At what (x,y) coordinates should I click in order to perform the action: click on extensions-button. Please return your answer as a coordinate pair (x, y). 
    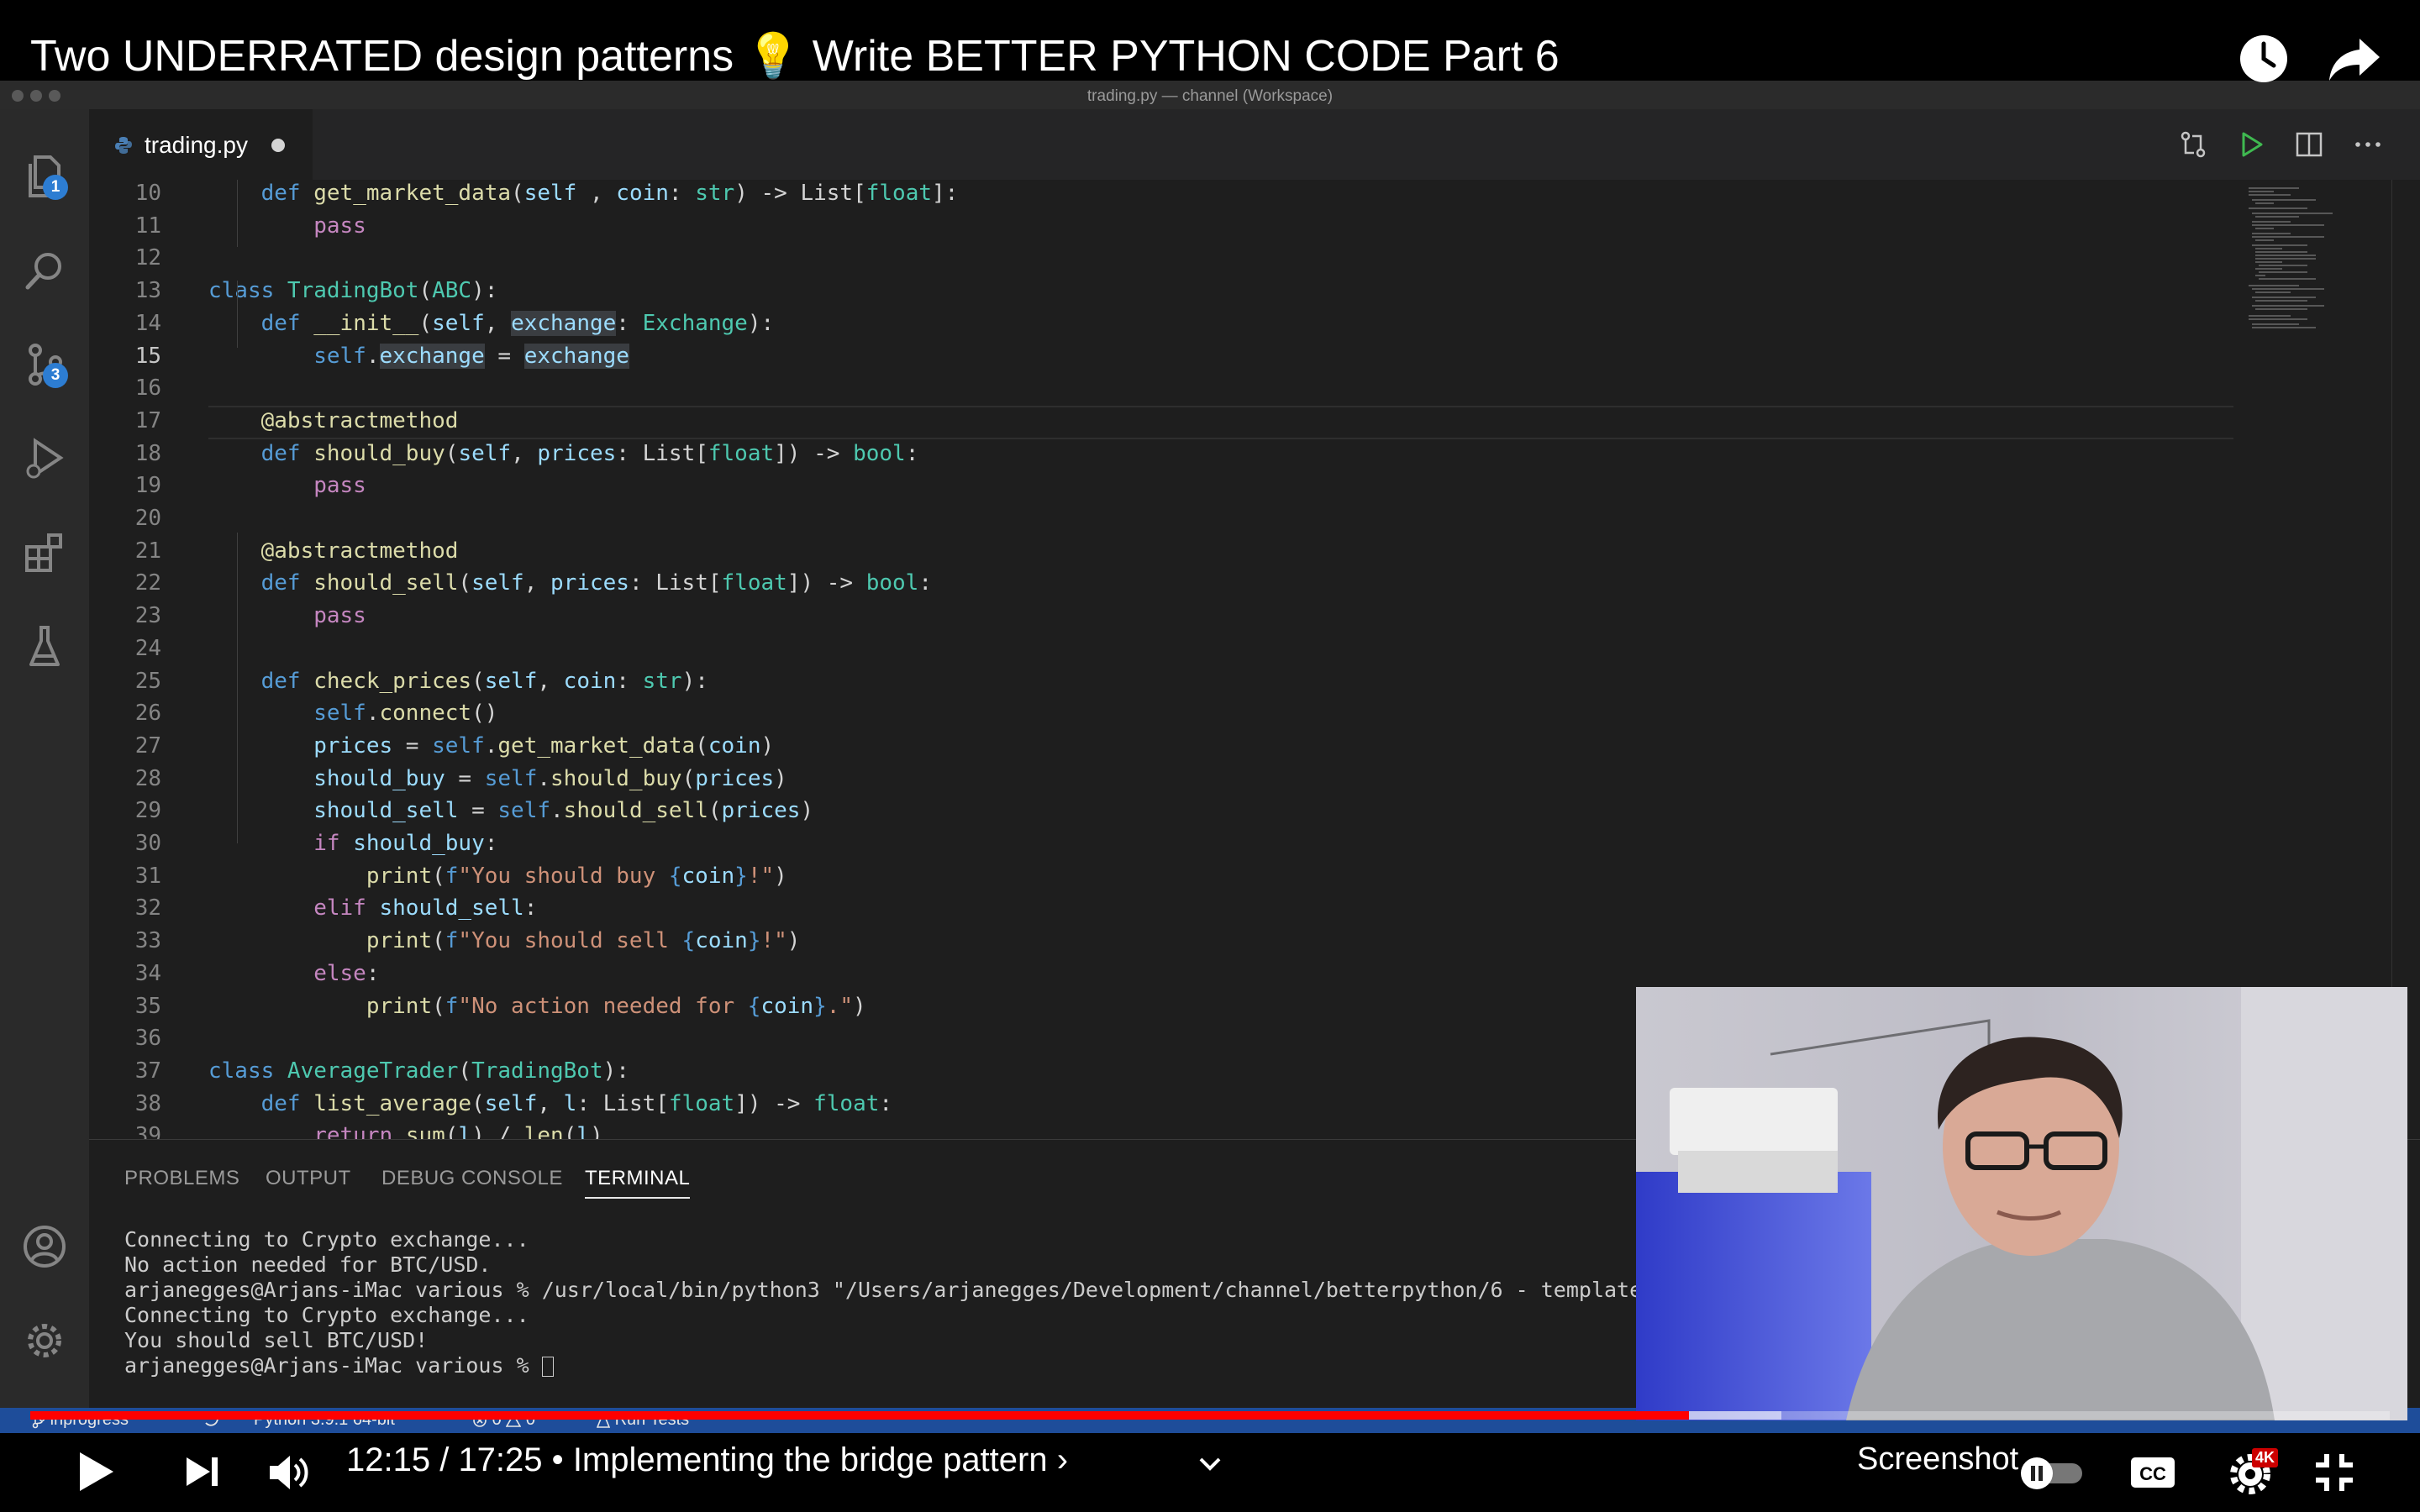
    Looking at the image, I should click on (44, 553).